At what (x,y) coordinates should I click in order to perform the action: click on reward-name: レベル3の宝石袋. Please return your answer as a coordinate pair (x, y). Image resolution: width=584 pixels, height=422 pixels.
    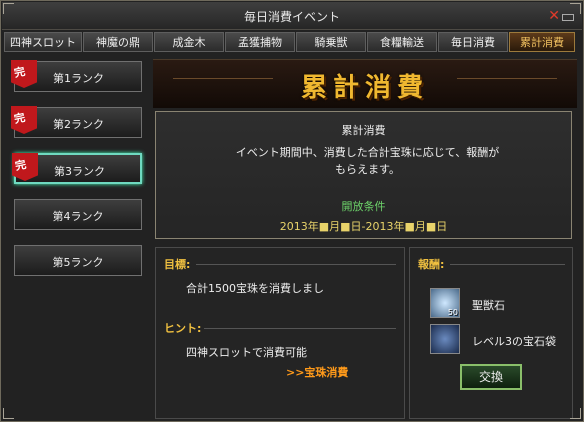
    Looking at the image, I should click on (514, 341).